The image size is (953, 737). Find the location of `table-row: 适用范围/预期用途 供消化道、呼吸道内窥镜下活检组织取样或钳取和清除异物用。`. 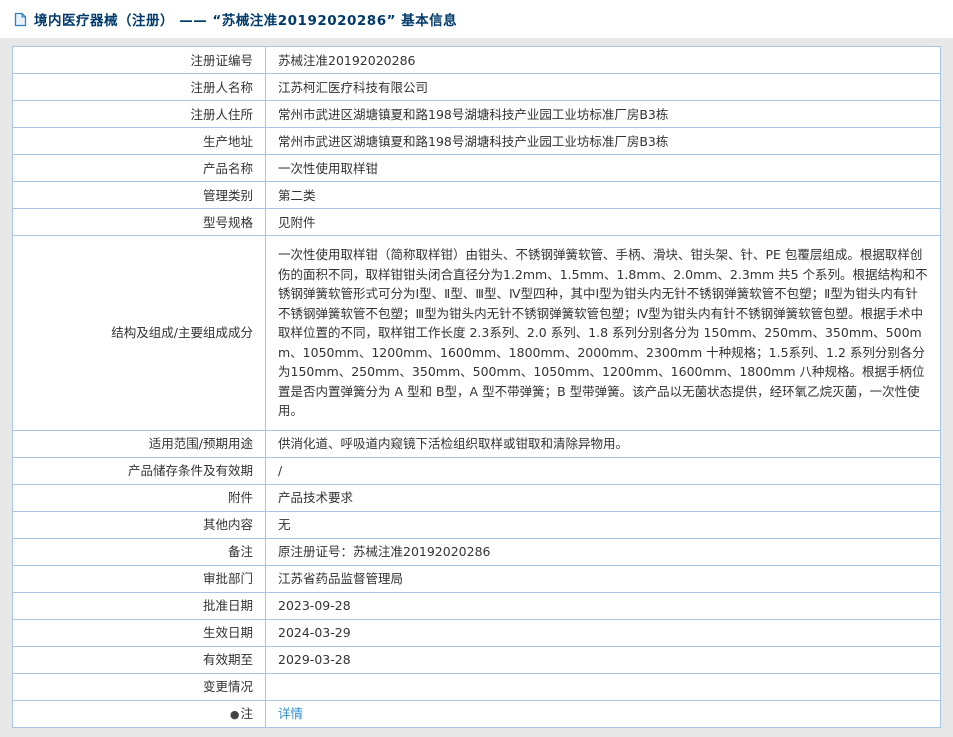

table-row: 适用范围/预期用途 供消化道、呼吸道内窥镜下活检组织取样或钳取和清除异物用。 is located at coordinates (476, 443).